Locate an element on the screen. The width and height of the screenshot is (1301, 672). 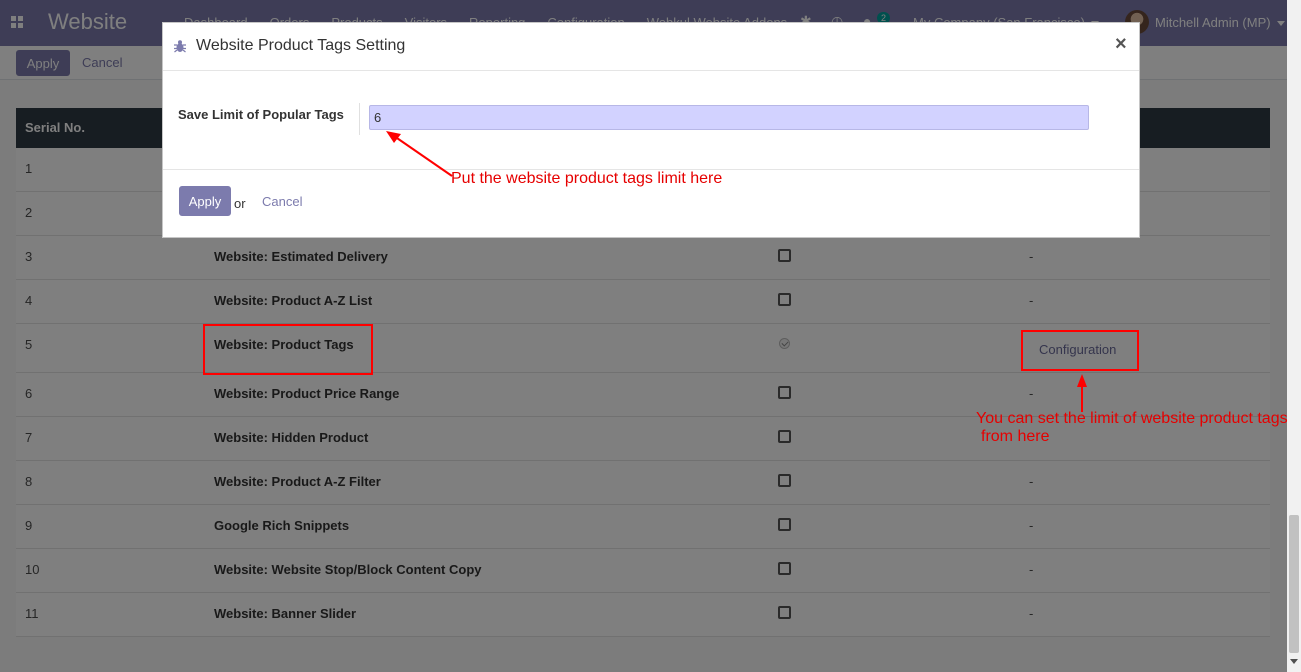
arrow-to-input is located at coordinates (423, 156).